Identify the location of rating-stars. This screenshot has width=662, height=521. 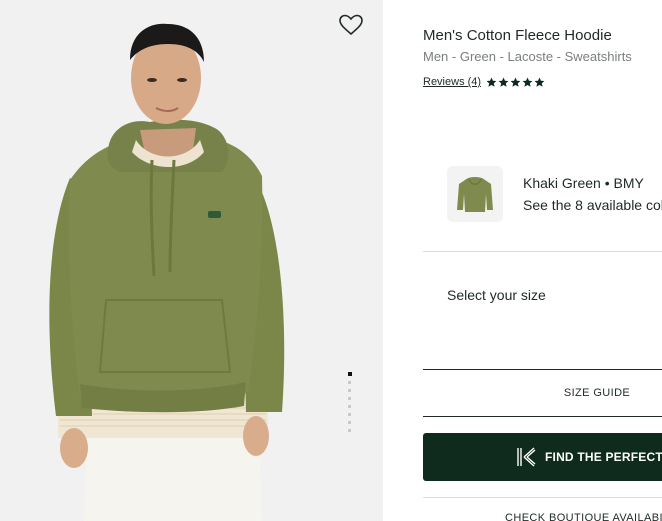
(515, 82).